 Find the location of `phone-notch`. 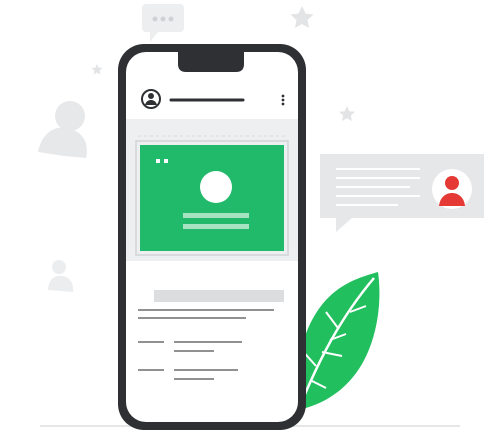

phone-notch is located at coordinates (211, 62).